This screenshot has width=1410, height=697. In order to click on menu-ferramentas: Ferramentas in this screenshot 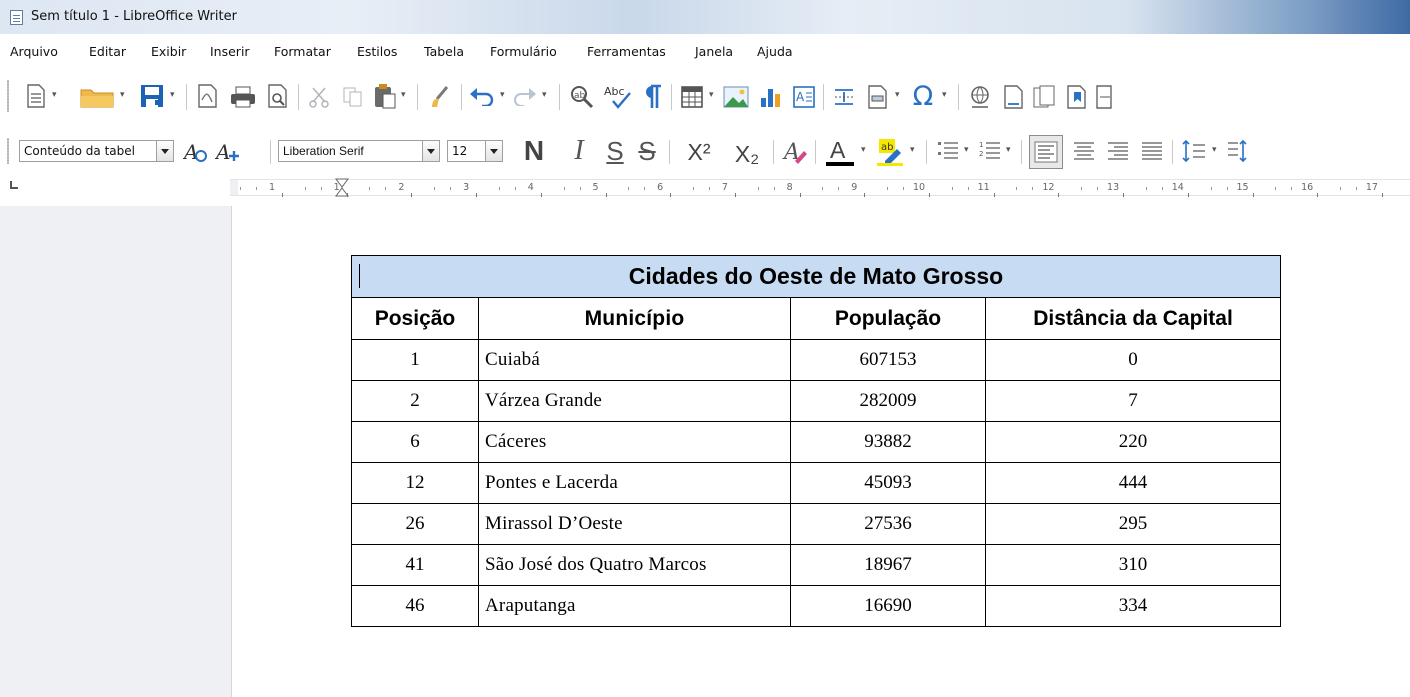, I will do `click(626, 51)`.